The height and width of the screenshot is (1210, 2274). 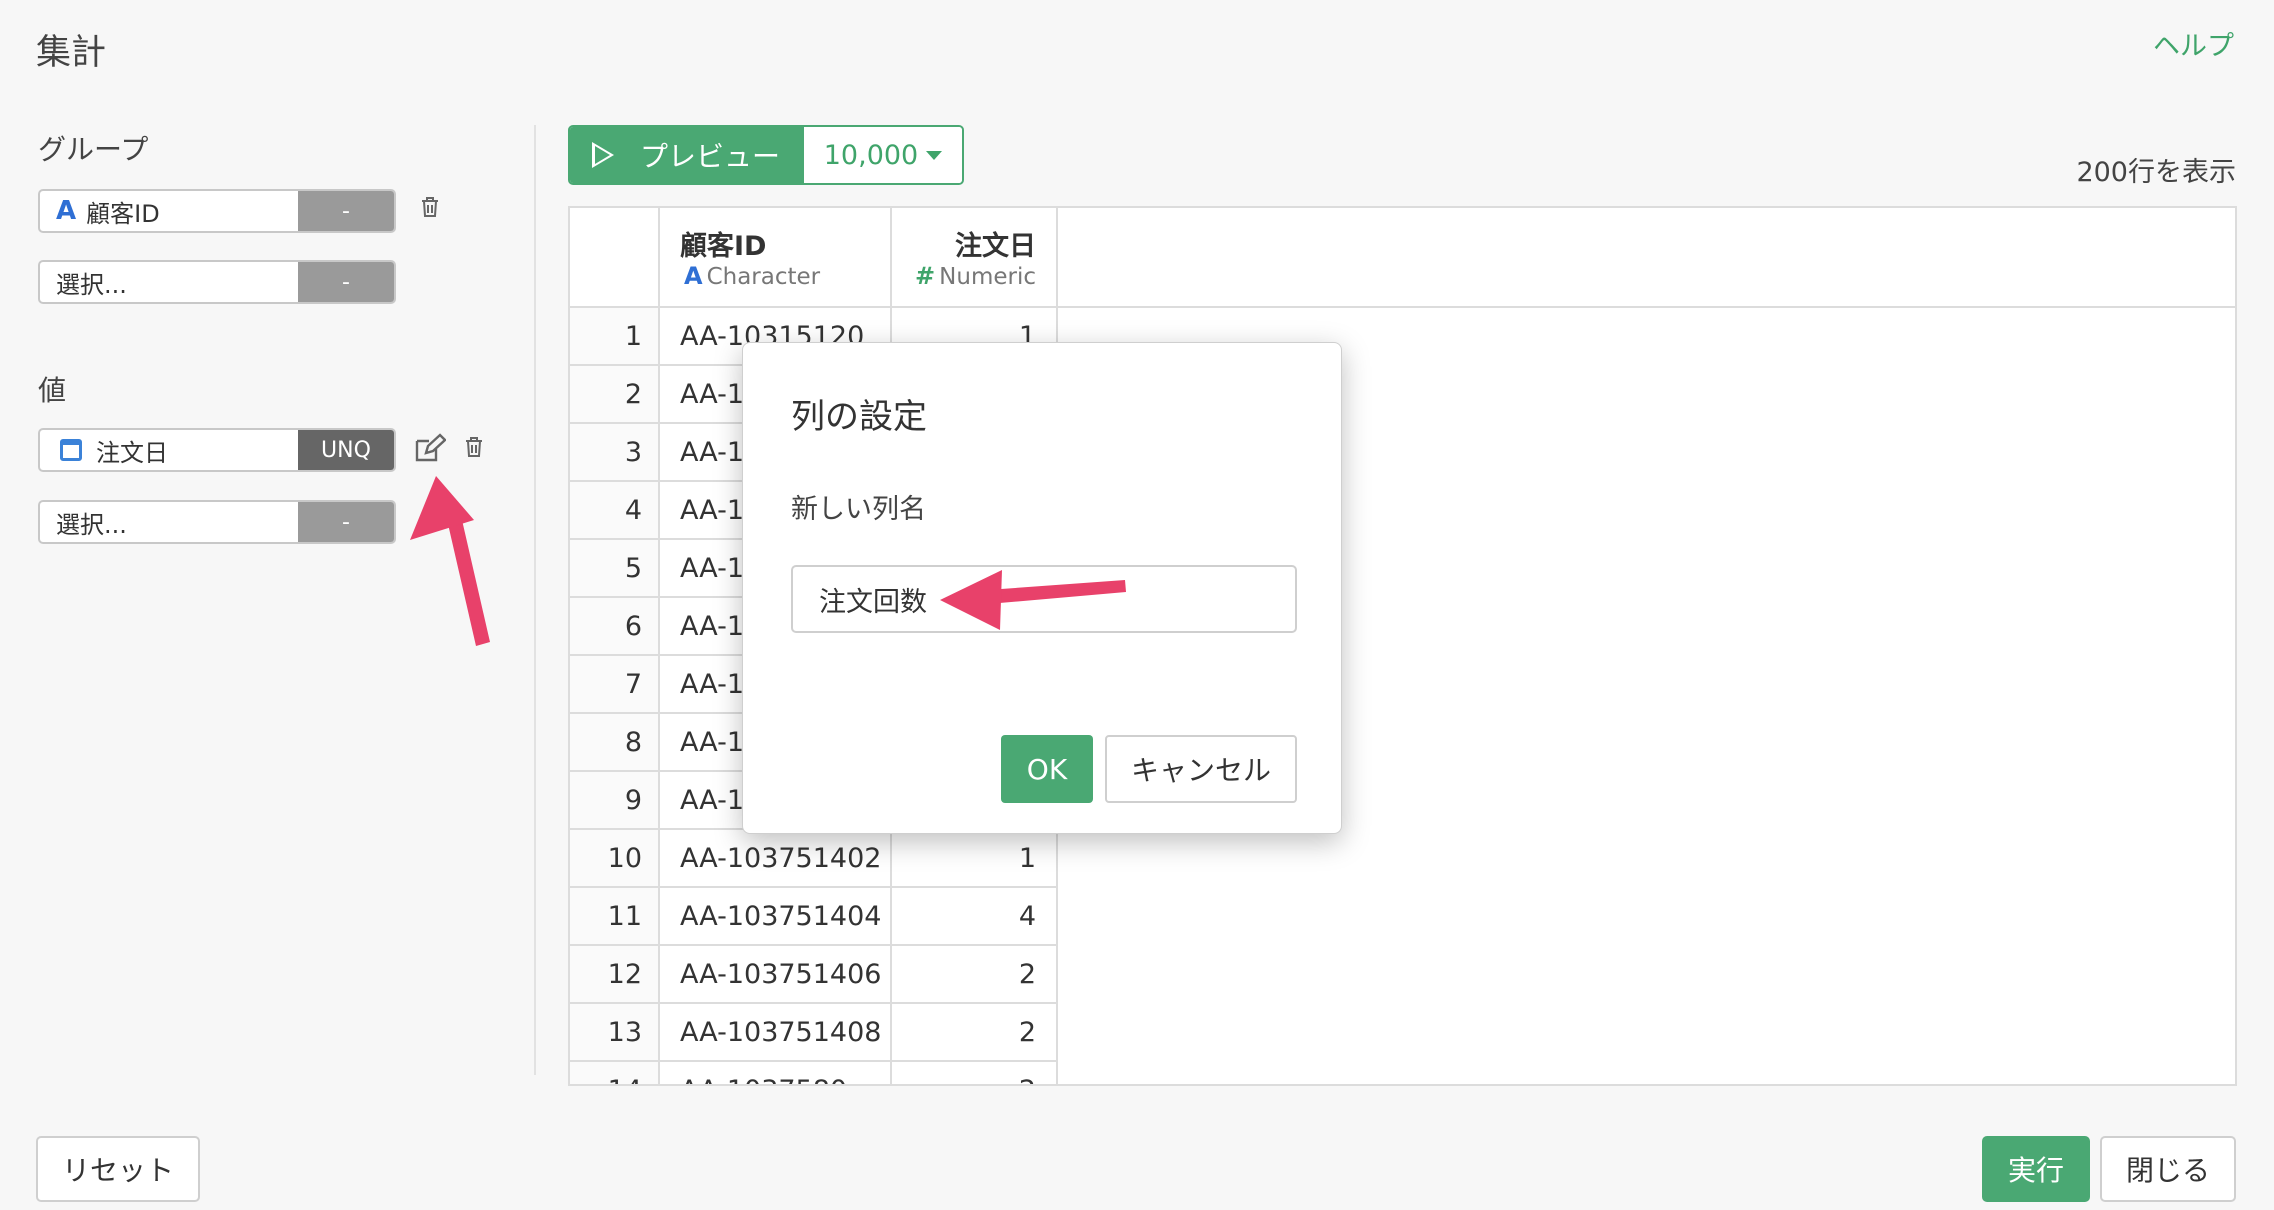 I want to click on row-index: 11, so click(x=615, y=917).